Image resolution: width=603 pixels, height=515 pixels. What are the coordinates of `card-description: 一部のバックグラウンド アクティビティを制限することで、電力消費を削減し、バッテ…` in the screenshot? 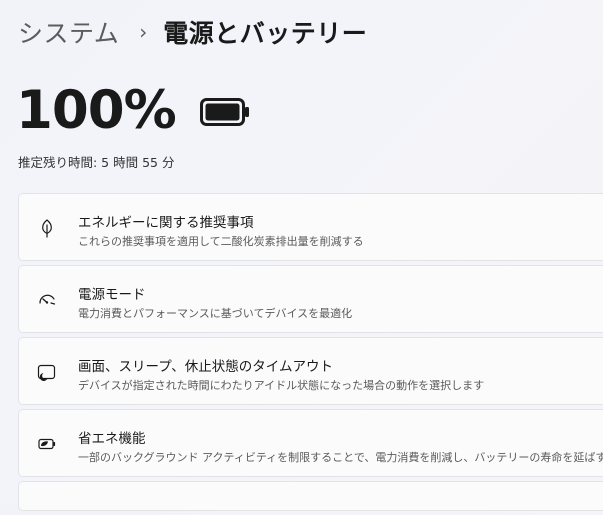 It's located at (340, 457).